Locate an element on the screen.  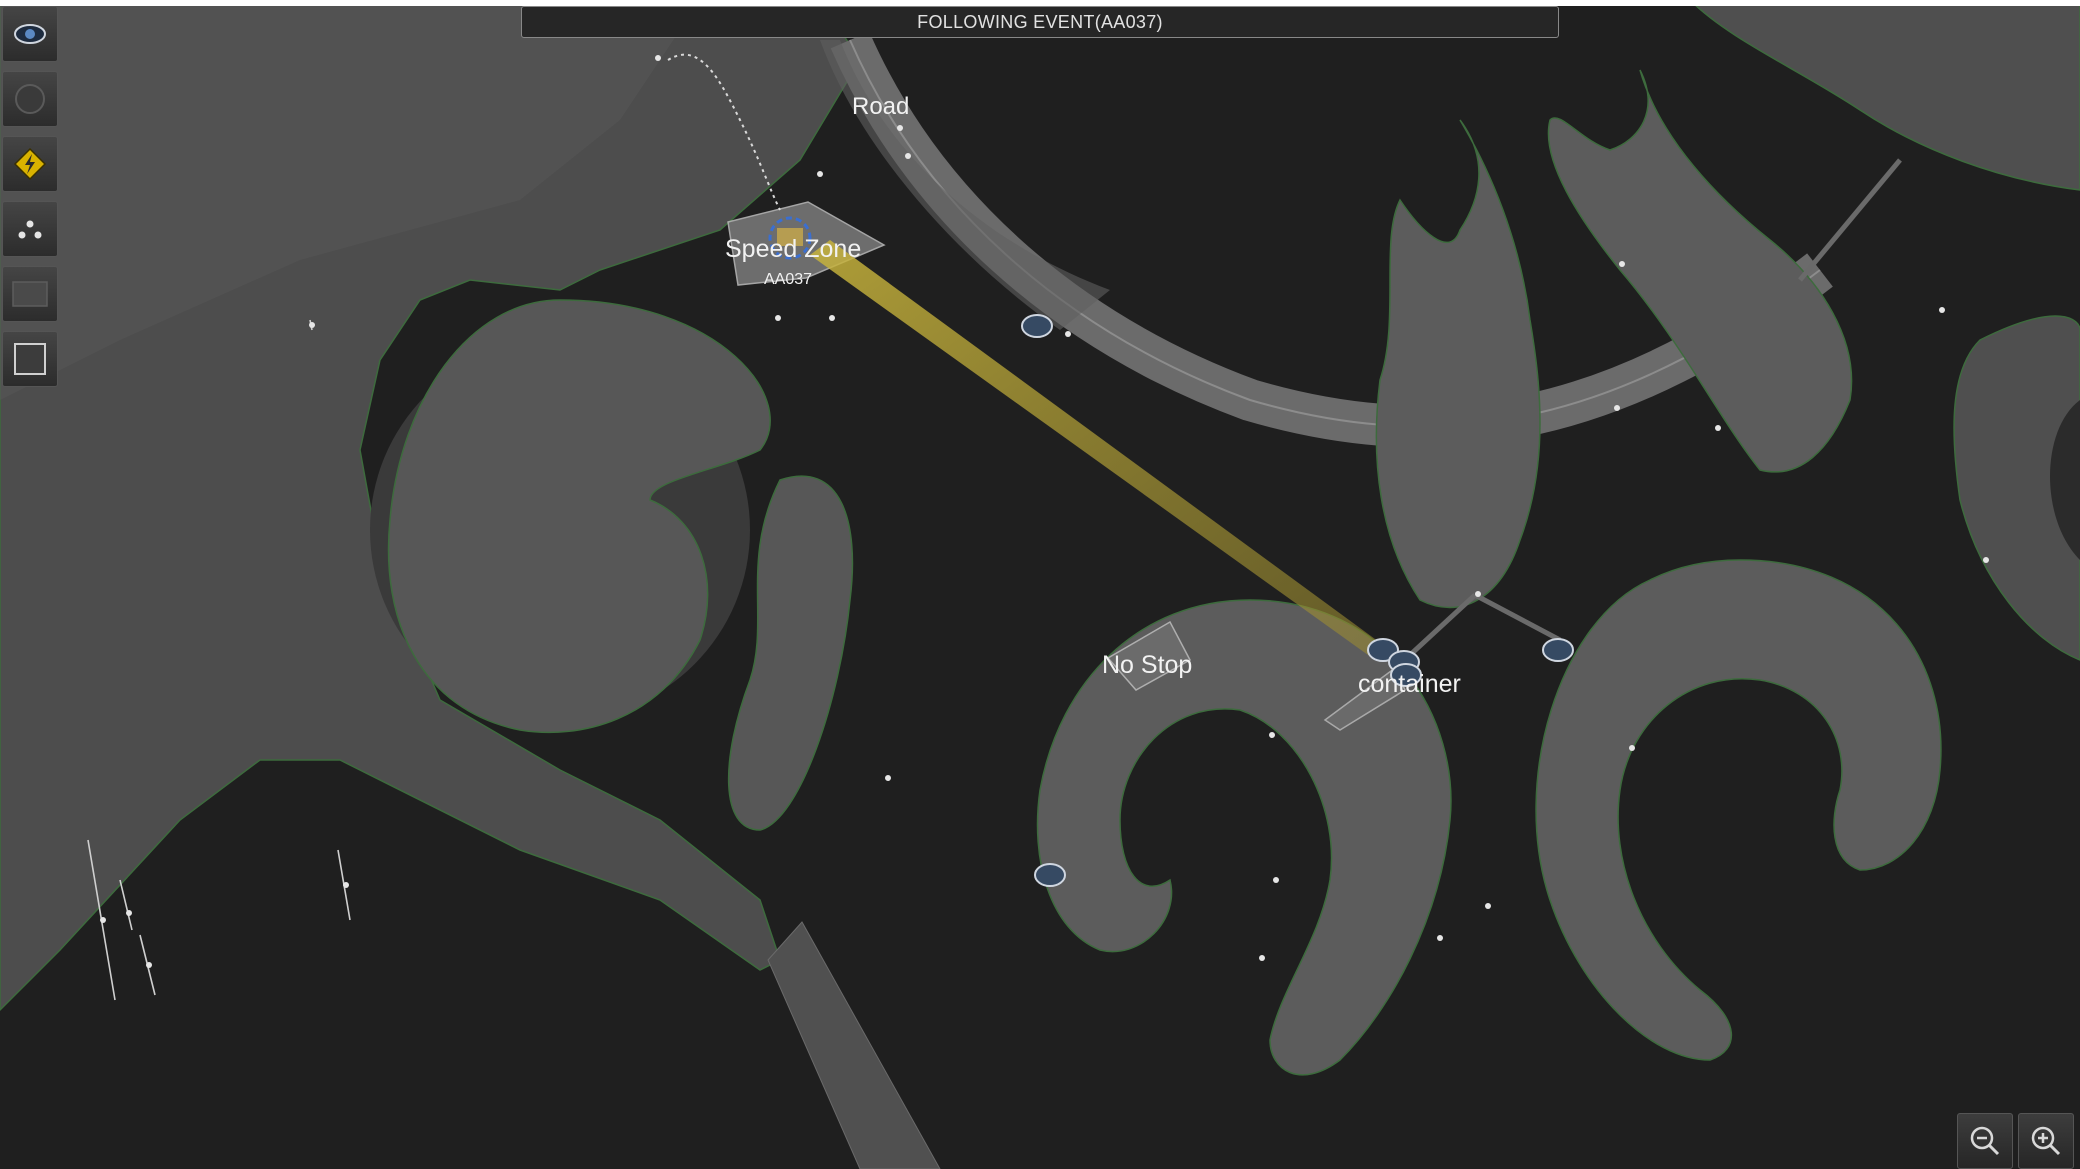
square-tool-button is located at coordinates (30, 359).